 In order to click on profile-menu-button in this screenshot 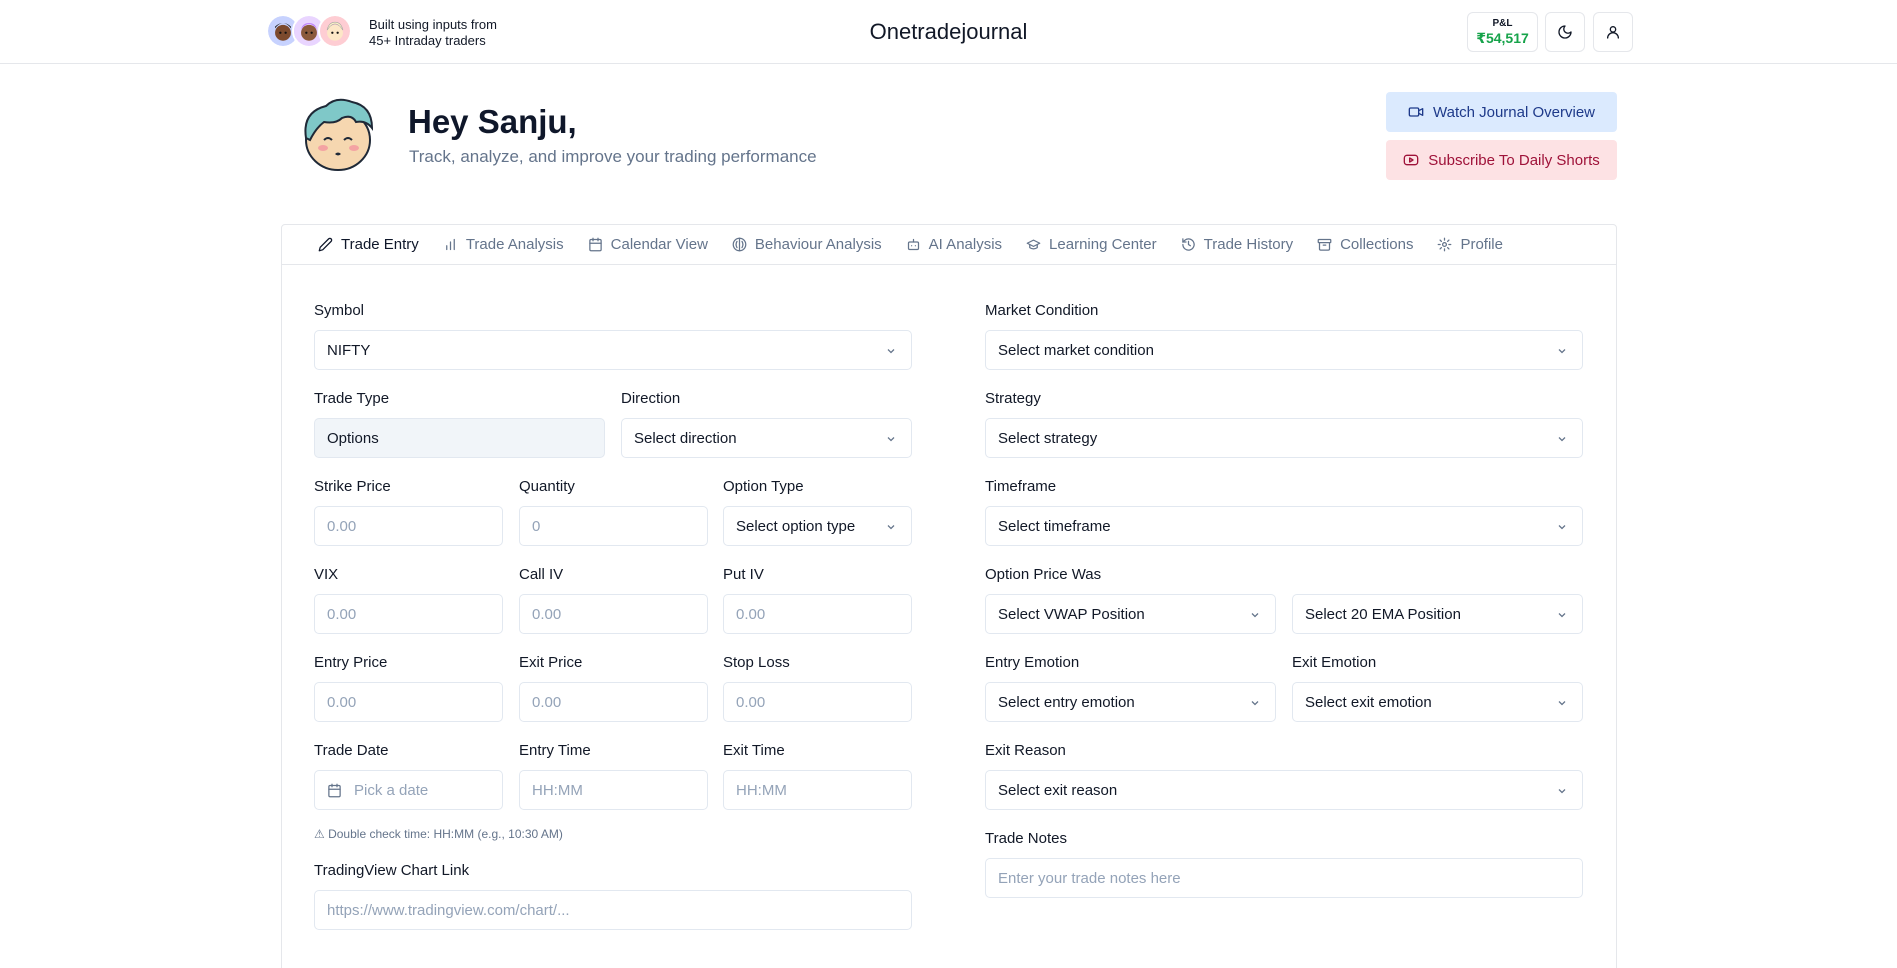, I will do `click(1613, 32)`.